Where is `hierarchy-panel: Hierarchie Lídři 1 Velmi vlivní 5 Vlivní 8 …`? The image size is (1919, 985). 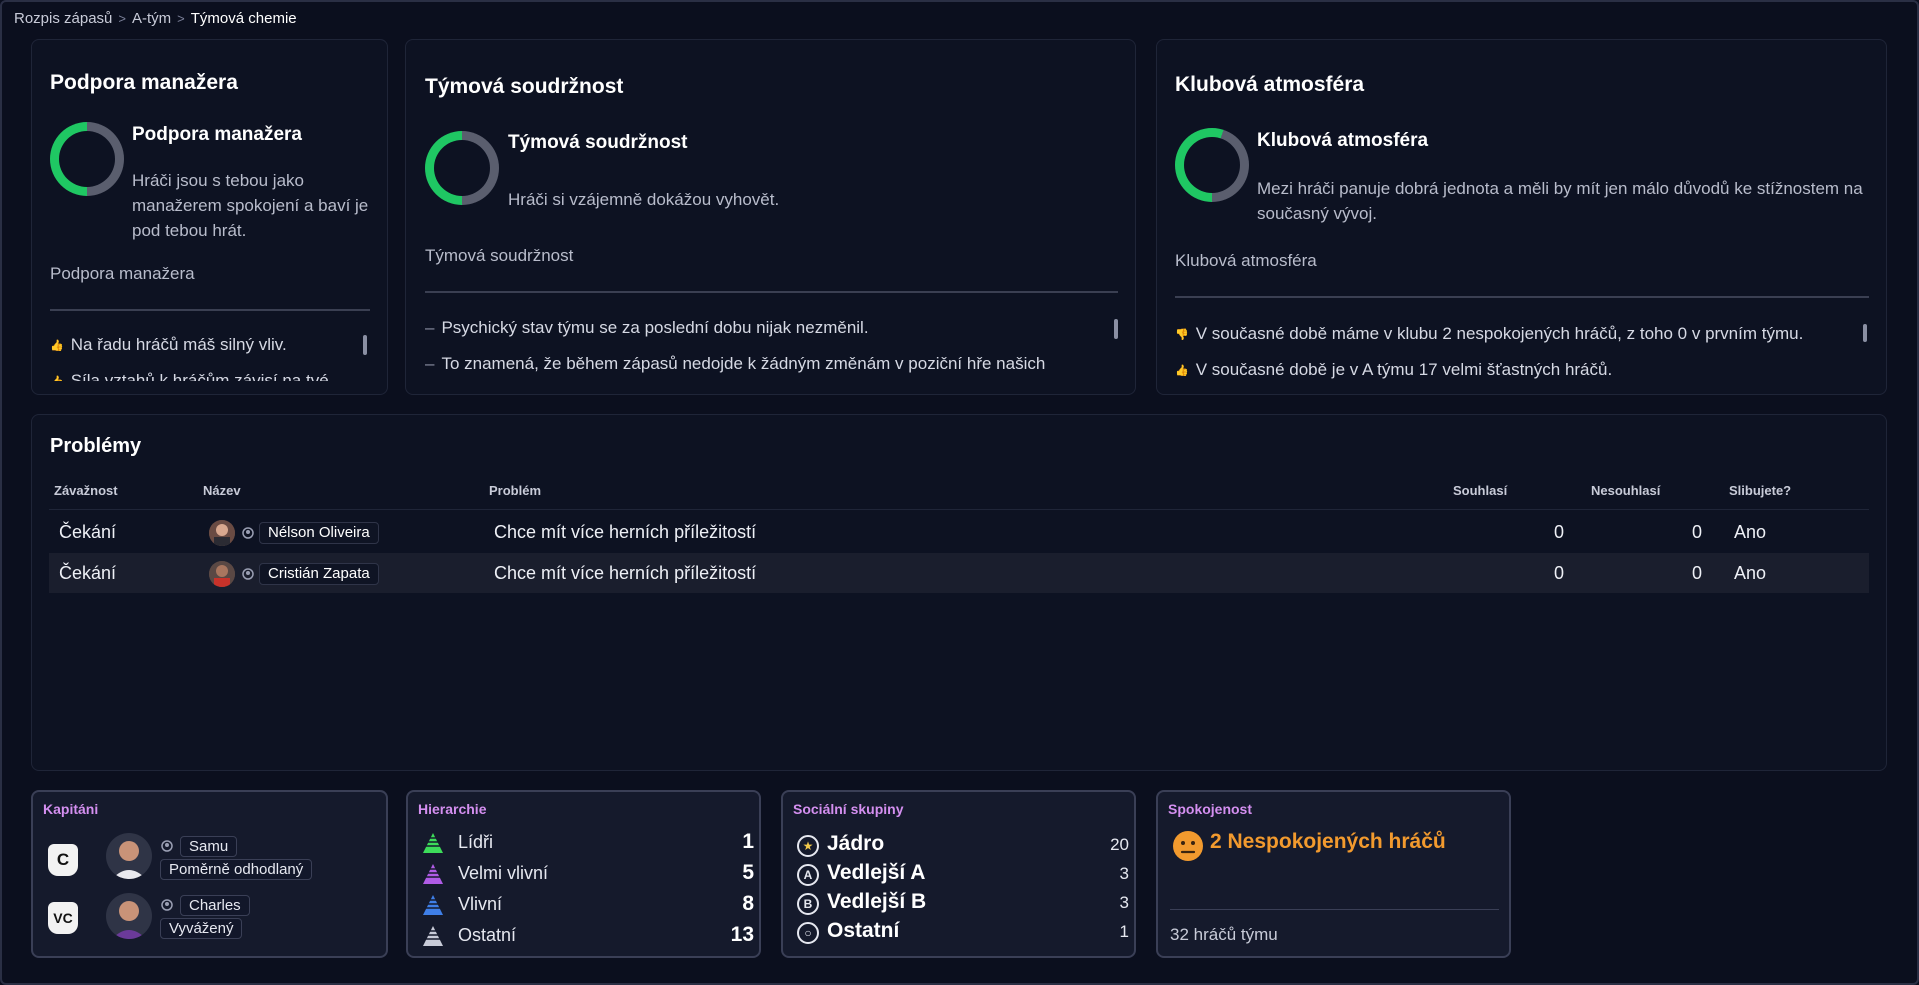
hierarchy-panel: Hierarchie Lídři 1 Velmi vlivní 5 Vlivní 8 … is located at coordinates (583, 874).